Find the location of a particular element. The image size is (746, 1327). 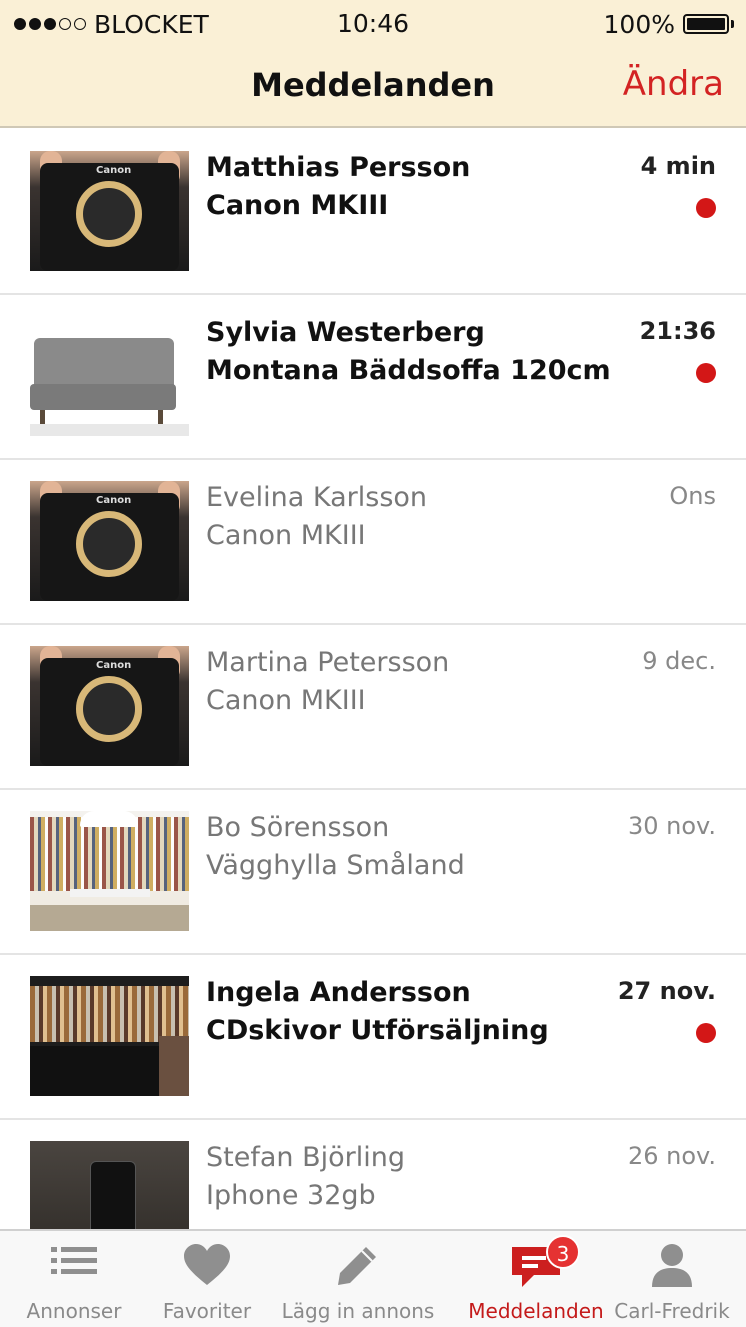

battery-icon is located at coordinates (706, 24).